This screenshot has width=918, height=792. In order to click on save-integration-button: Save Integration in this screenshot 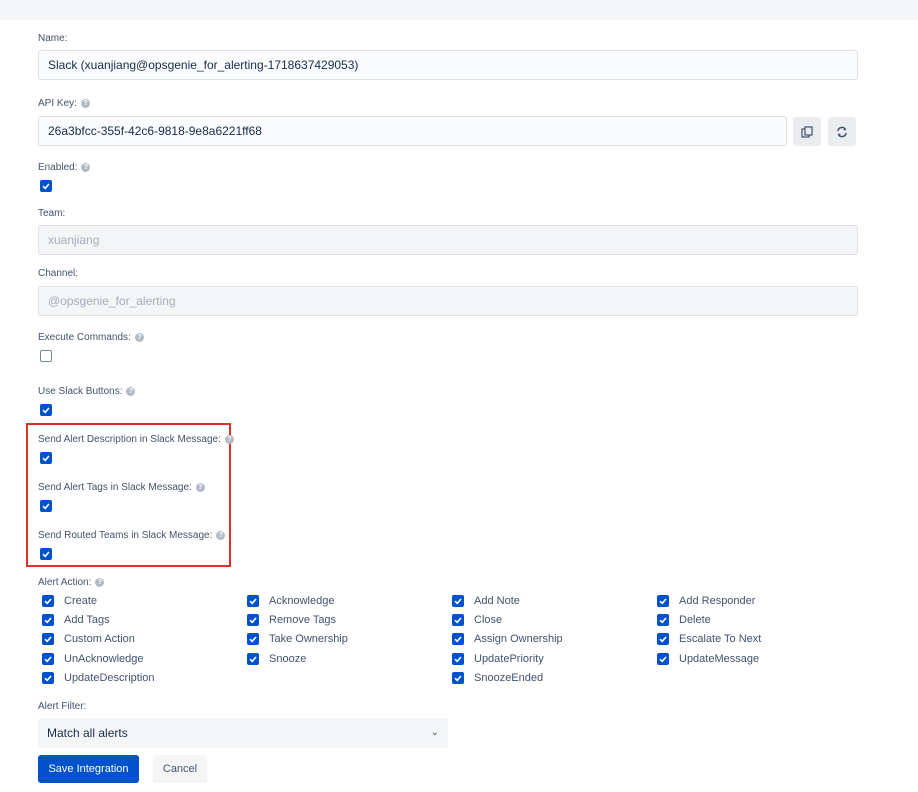, I will do `click(88, 769)`.